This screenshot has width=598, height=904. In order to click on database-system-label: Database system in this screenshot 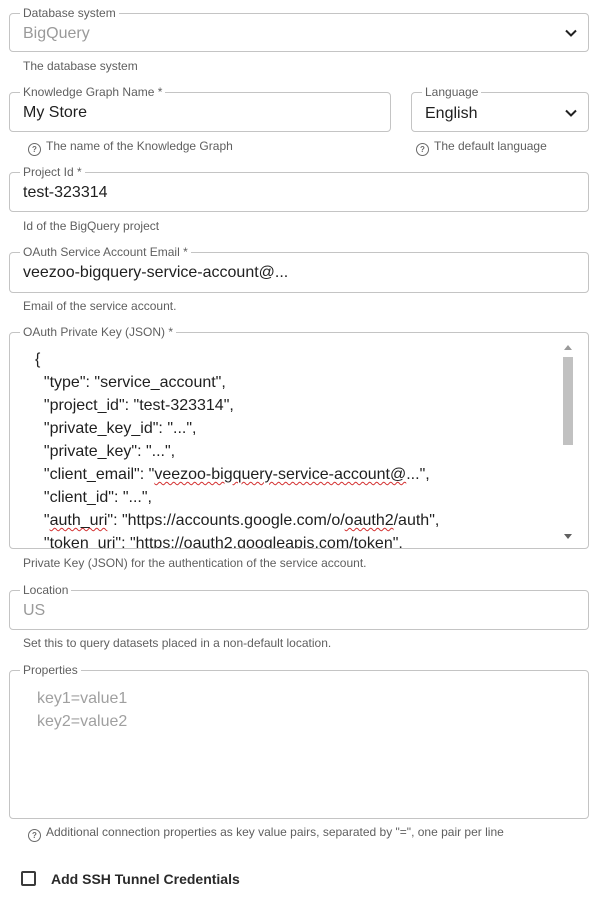, I will do `click(69, 13)`.